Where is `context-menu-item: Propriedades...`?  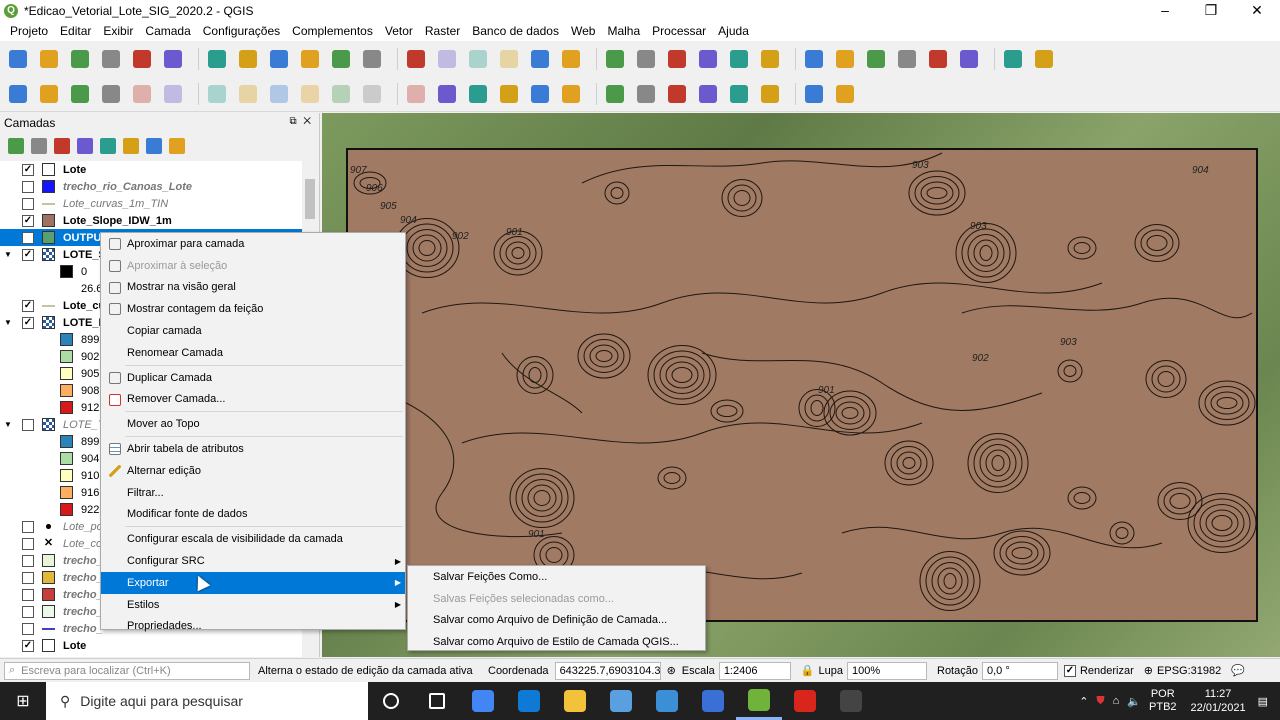
context-menu-item: Propriedades... is located at coordinates (253, 627).